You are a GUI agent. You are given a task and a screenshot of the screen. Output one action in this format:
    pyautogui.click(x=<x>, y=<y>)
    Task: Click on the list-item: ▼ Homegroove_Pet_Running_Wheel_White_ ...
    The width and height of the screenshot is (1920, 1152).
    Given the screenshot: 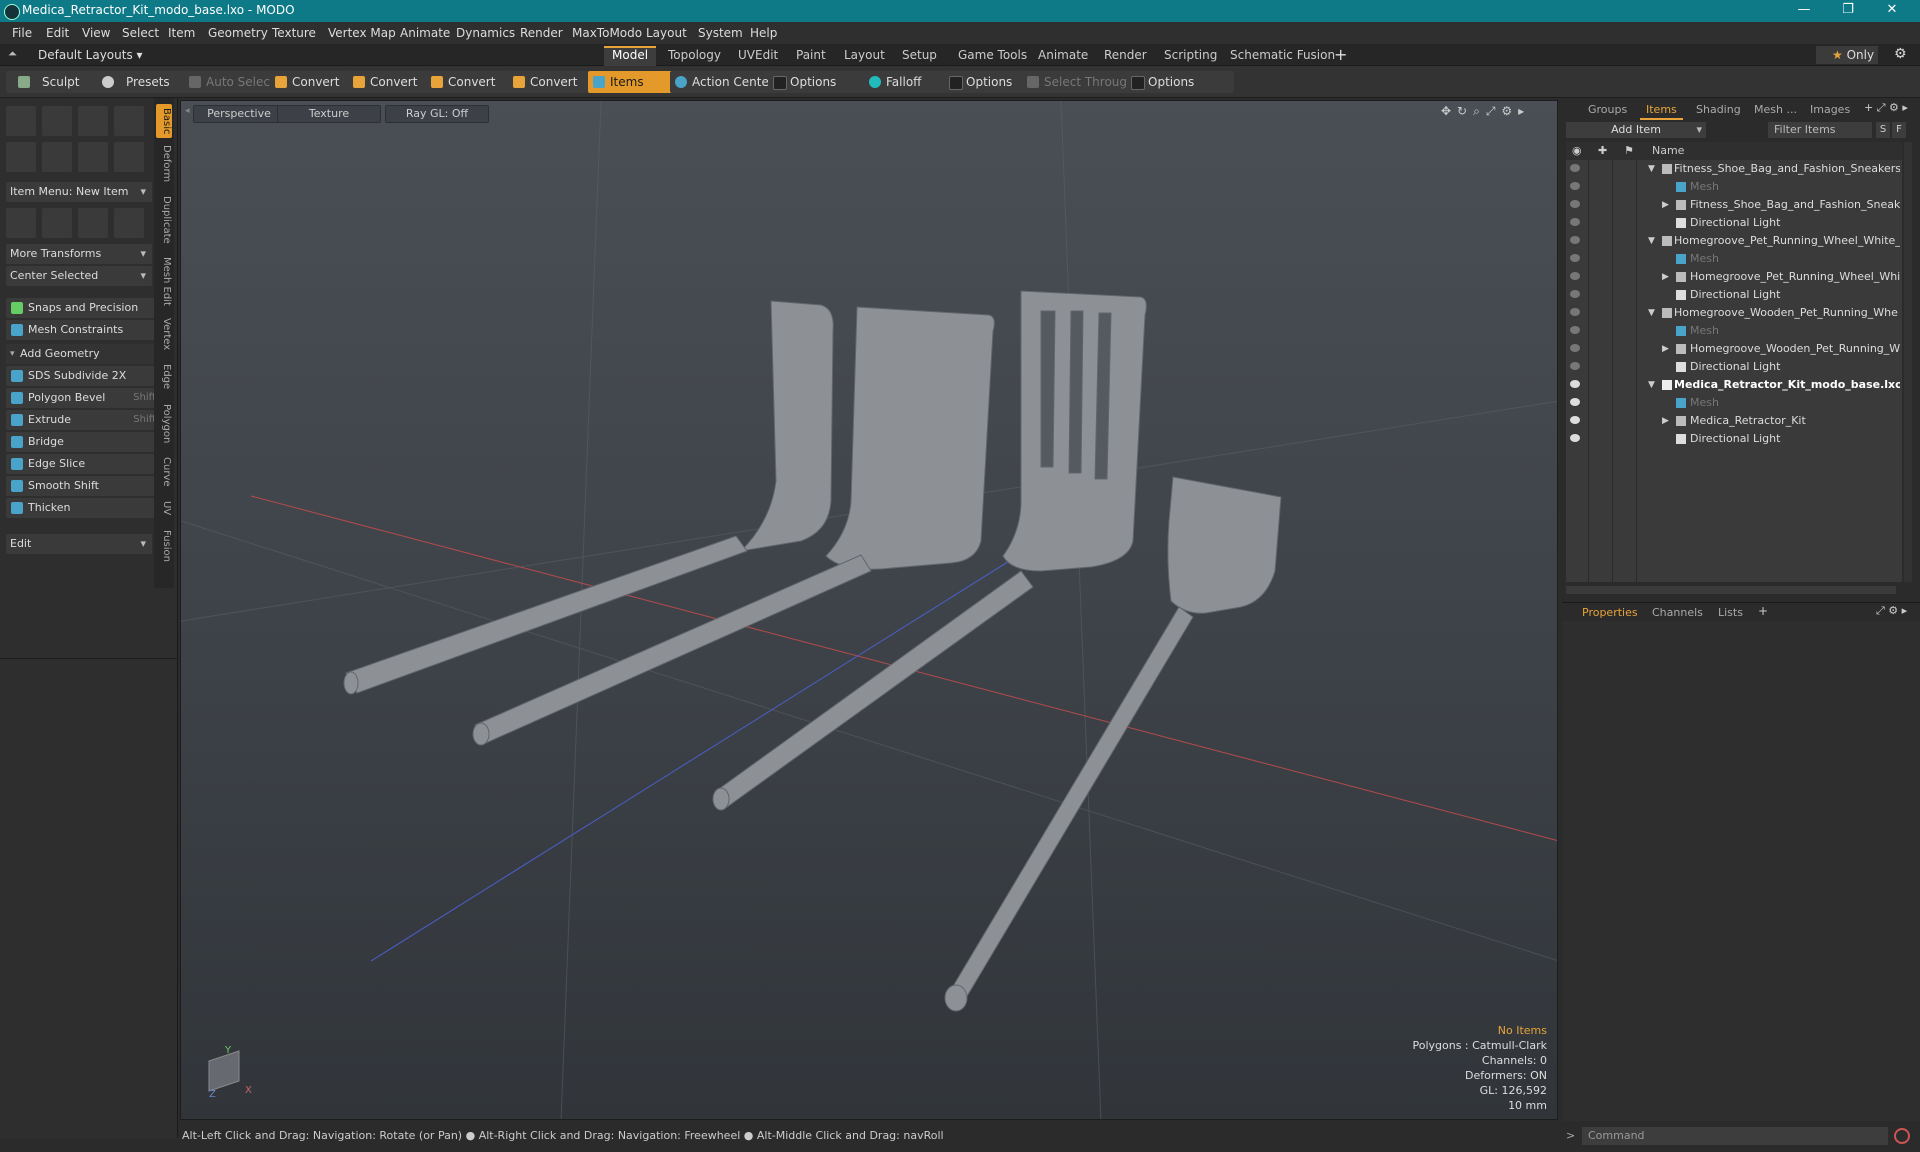 What is the action you would take?
    pyautogui.click(x=1734, y=241)
    